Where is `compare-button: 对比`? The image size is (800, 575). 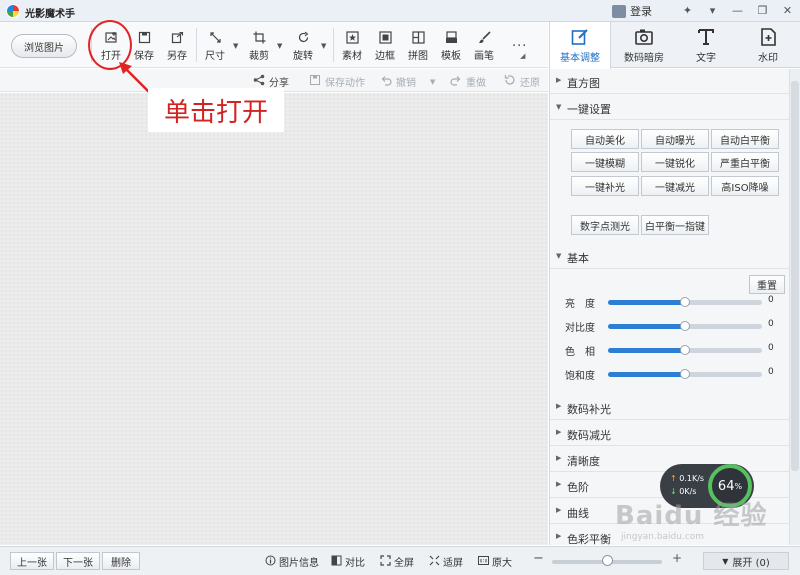 compare-button: 对比 is located at coordinates (348, 561).